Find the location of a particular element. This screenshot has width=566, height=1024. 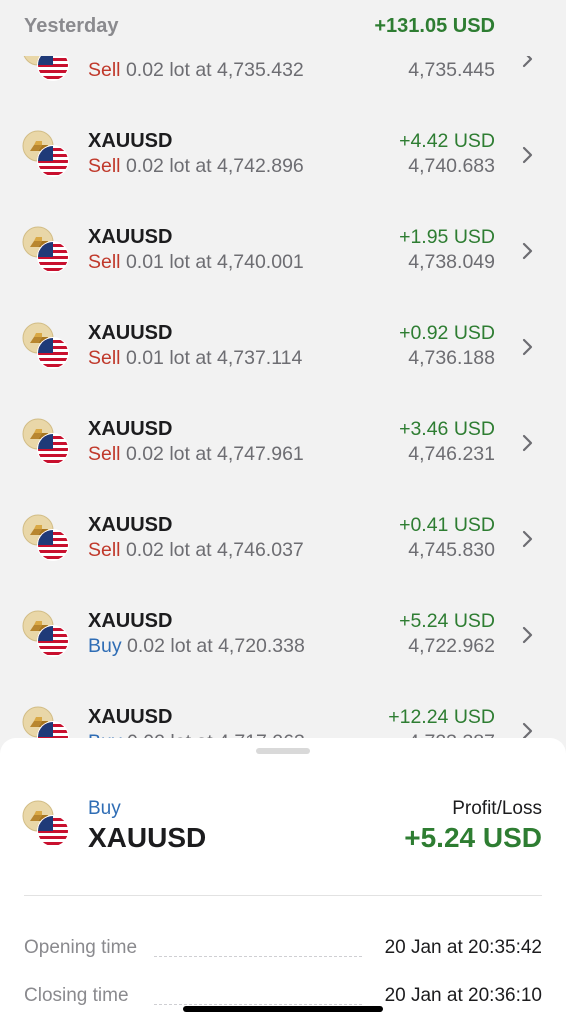

position-profit: +0.92 USD is located at coordinates (447, 333).